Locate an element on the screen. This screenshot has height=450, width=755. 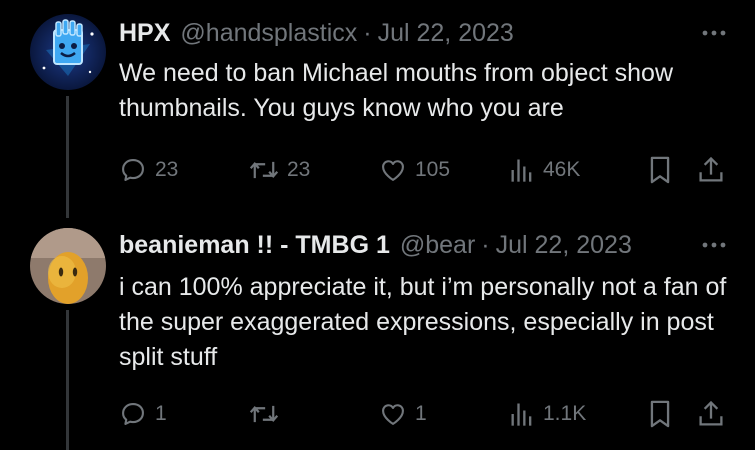
retweet-count: 23 is located at coordinates (299, 169).